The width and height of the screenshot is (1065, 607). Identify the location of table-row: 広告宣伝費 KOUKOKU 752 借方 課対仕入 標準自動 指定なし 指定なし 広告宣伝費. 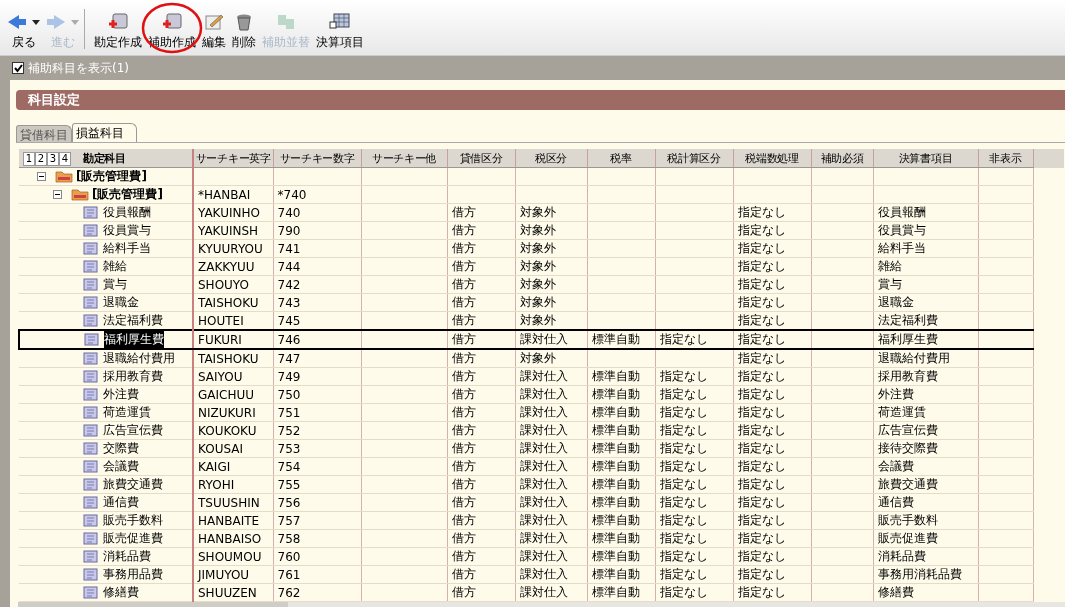
(541, 430).